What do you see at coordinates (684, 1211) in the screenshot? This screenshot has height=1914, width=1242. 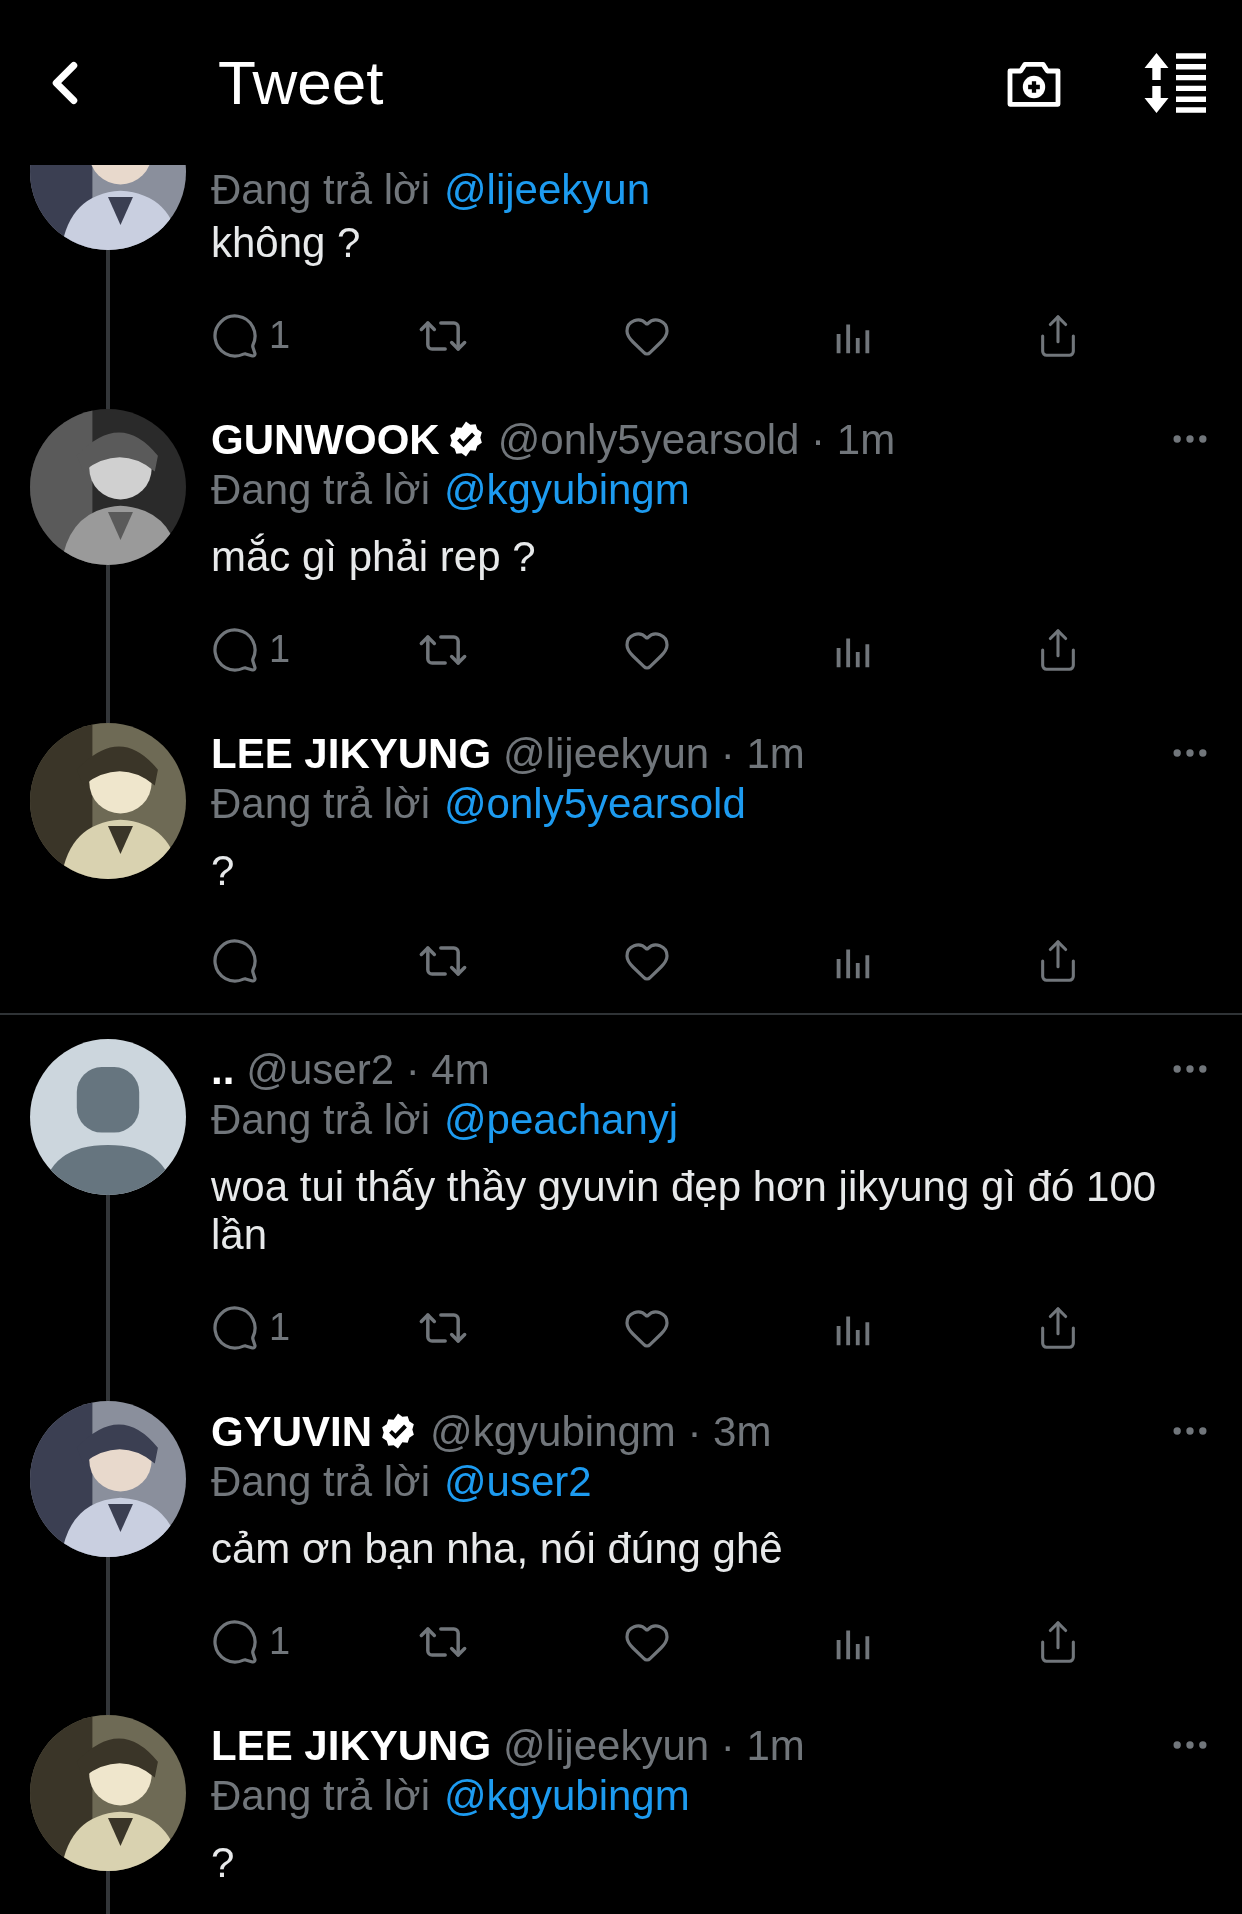 I see `tweet-text: woa tui thấy thầy gyuvin đẹp hơn jikyung gì đó 100 lần` at bounding box center [684, 1211].